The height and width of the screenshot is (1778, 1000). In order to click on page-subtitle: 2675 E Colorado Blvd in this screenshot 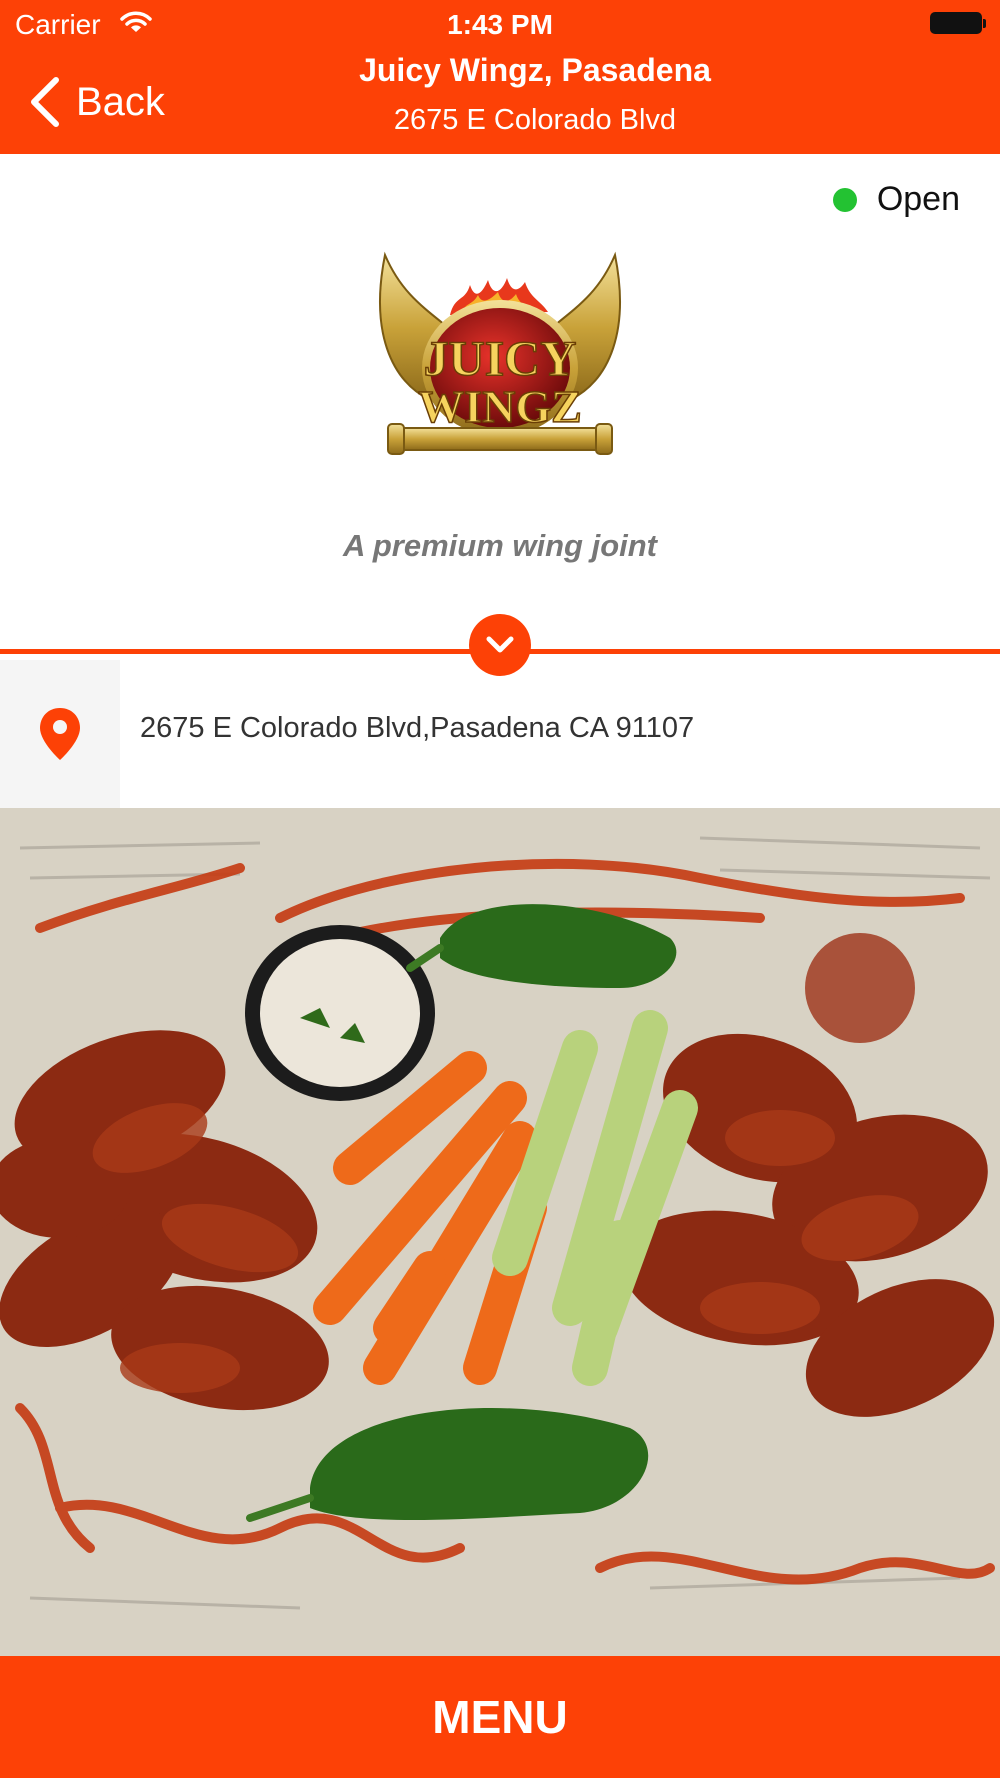, I will do `click(535, 120)`.